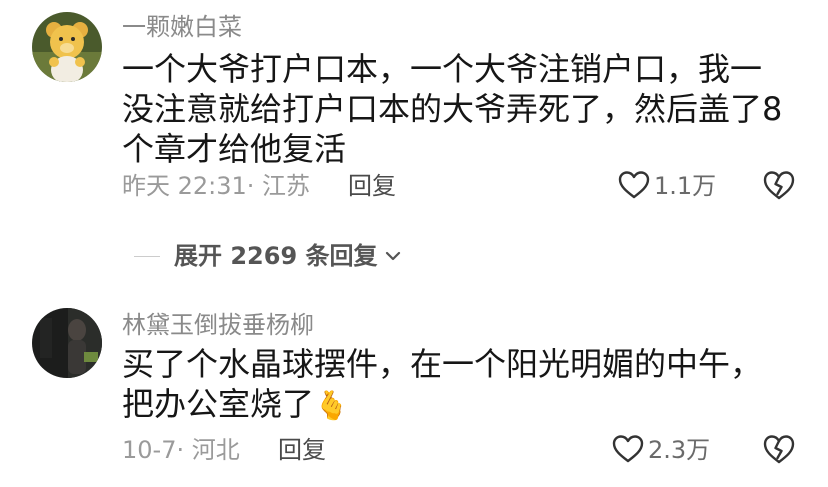 The image size is (828, 487). Describe the element at coordinates (442, 384) in the screenshot. I see `comment-text-content: 买了个水晶球摆件，在一个阳光明媚的中午，把办公室烧了` at that location.